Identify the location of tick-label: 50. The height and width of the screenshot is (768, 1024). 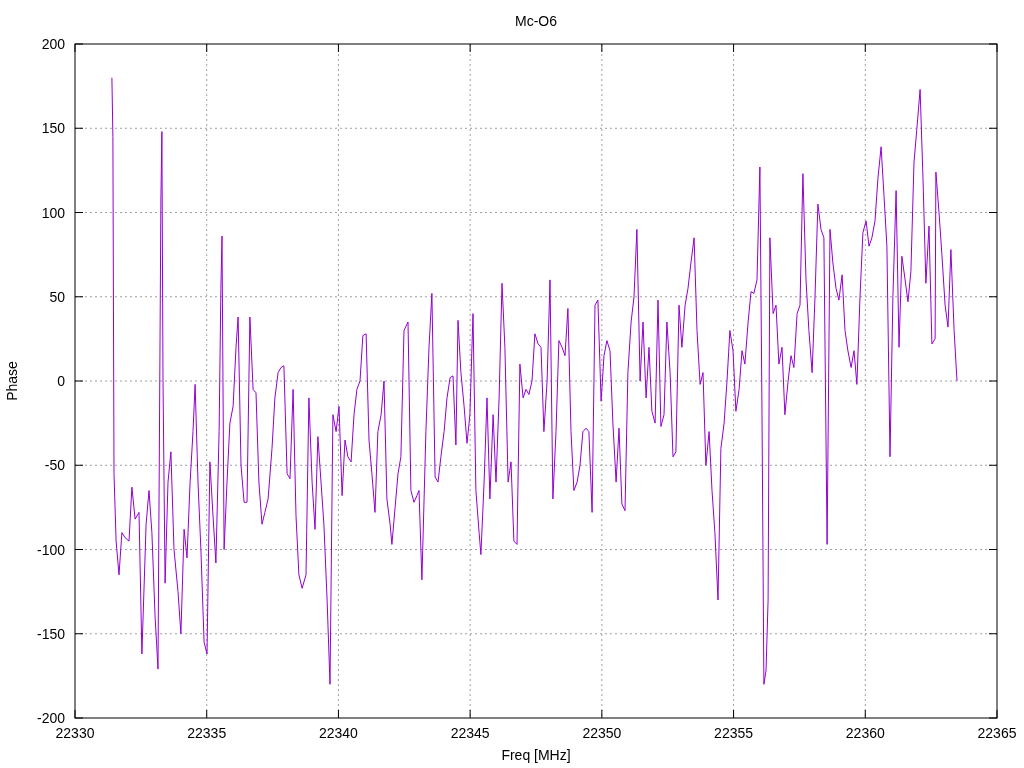
(57, 296).